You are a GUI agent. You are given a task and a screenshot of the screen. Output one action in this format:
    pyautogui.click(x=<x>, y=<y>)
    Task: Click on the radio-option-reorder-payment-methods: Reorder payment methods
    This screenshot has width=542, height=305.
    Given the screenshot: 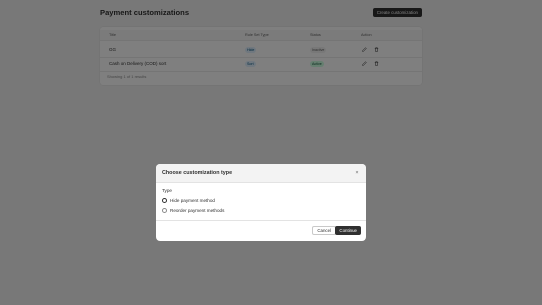 What is the action you would take?
    pyautogui.click(x=193, y=210)
    